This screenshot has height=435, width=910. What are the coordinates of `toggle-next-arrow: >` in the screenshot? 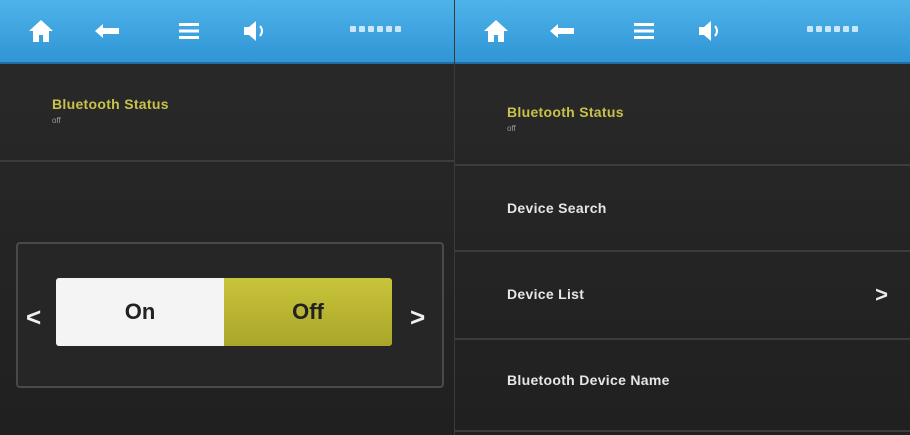 It's located at (417, 317).